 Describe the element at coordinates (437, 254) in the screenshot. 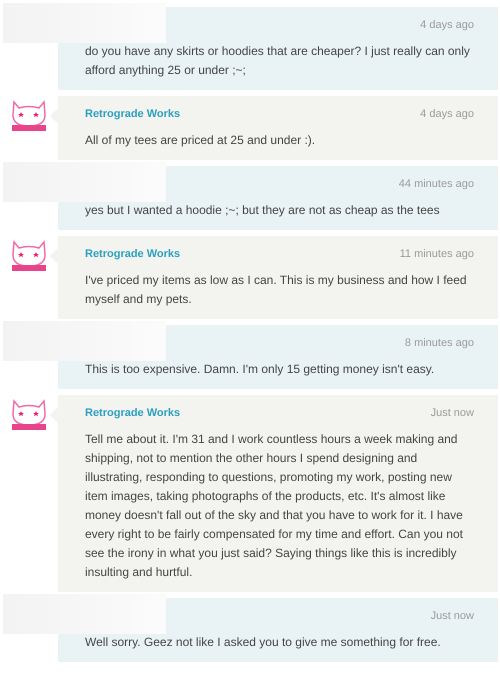

I see `timestamp: 11 minutes ago` at that location.